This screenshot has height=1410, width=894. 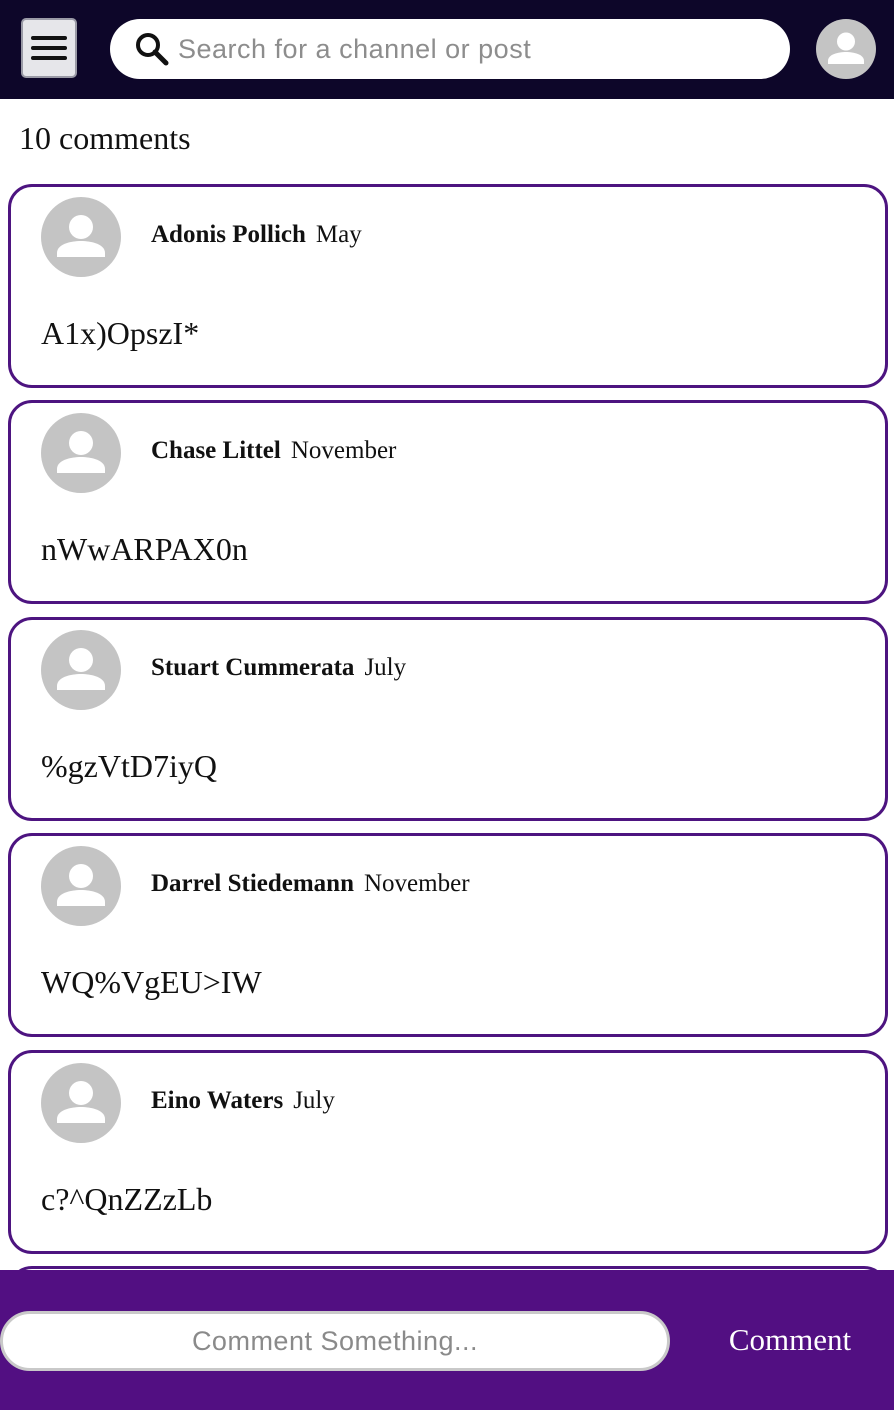 I want to click on comment-meta: Darrel Stiedemann November, so click(x=310, y=884).